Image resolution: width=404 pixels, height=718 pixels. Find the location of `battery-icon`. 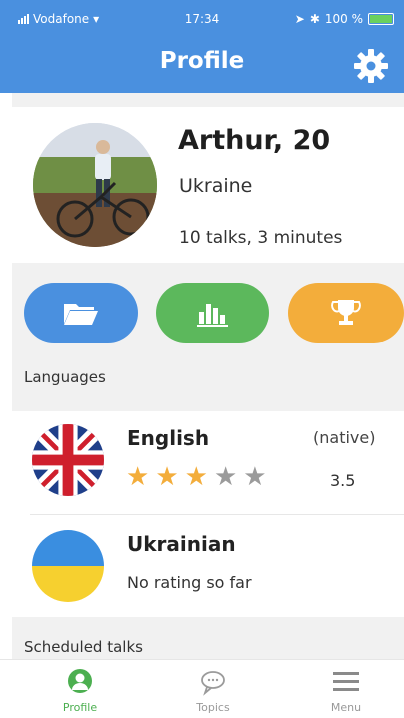

battery-icon is located at coordinates (381, 19).